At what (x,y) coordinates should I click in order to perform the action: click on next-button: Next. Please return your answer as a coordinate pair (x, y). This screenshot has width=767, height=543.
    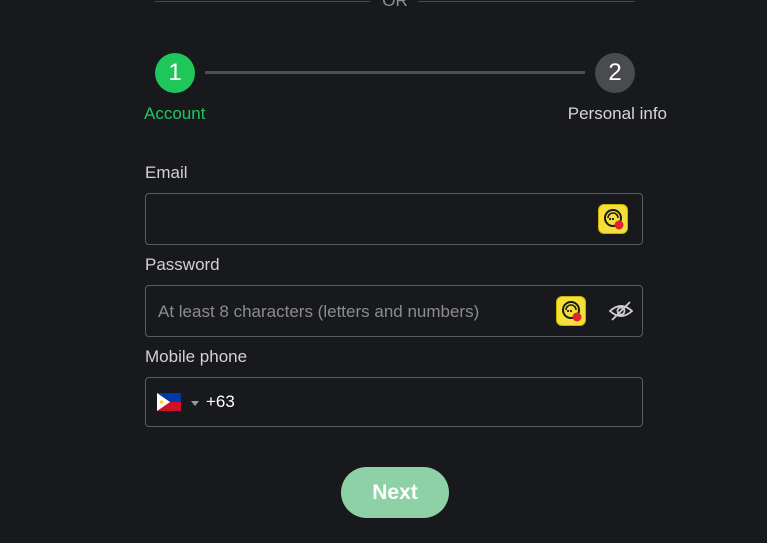
    Looking at the image, I should click on (395, 492).